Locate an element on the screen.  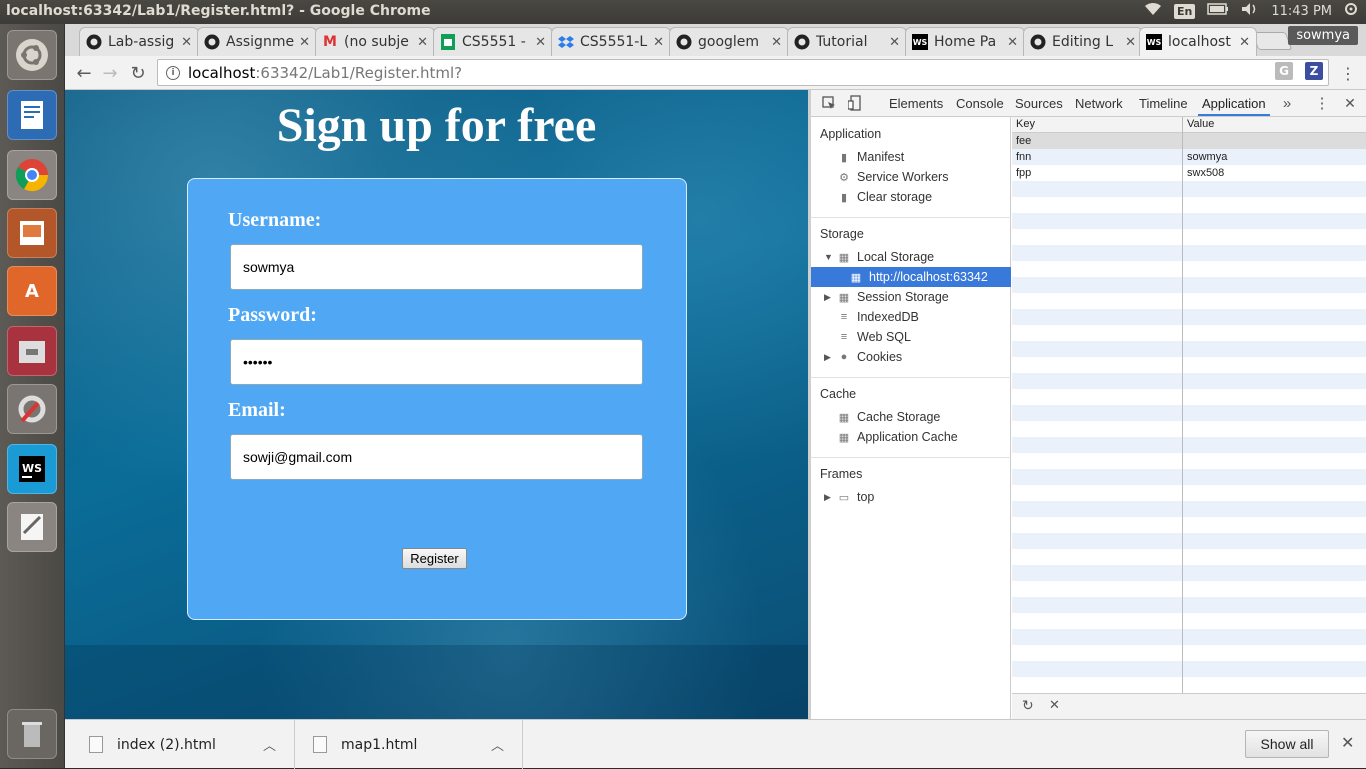
battery-icon is located at coordinates (1218, 11).